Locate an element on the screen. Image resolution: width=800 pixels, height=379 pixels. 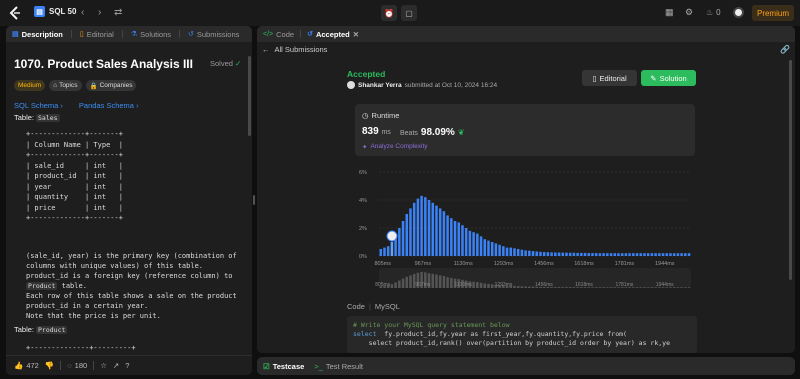
overview-tick-label: 1130ms is located at coordinates (463, 285).